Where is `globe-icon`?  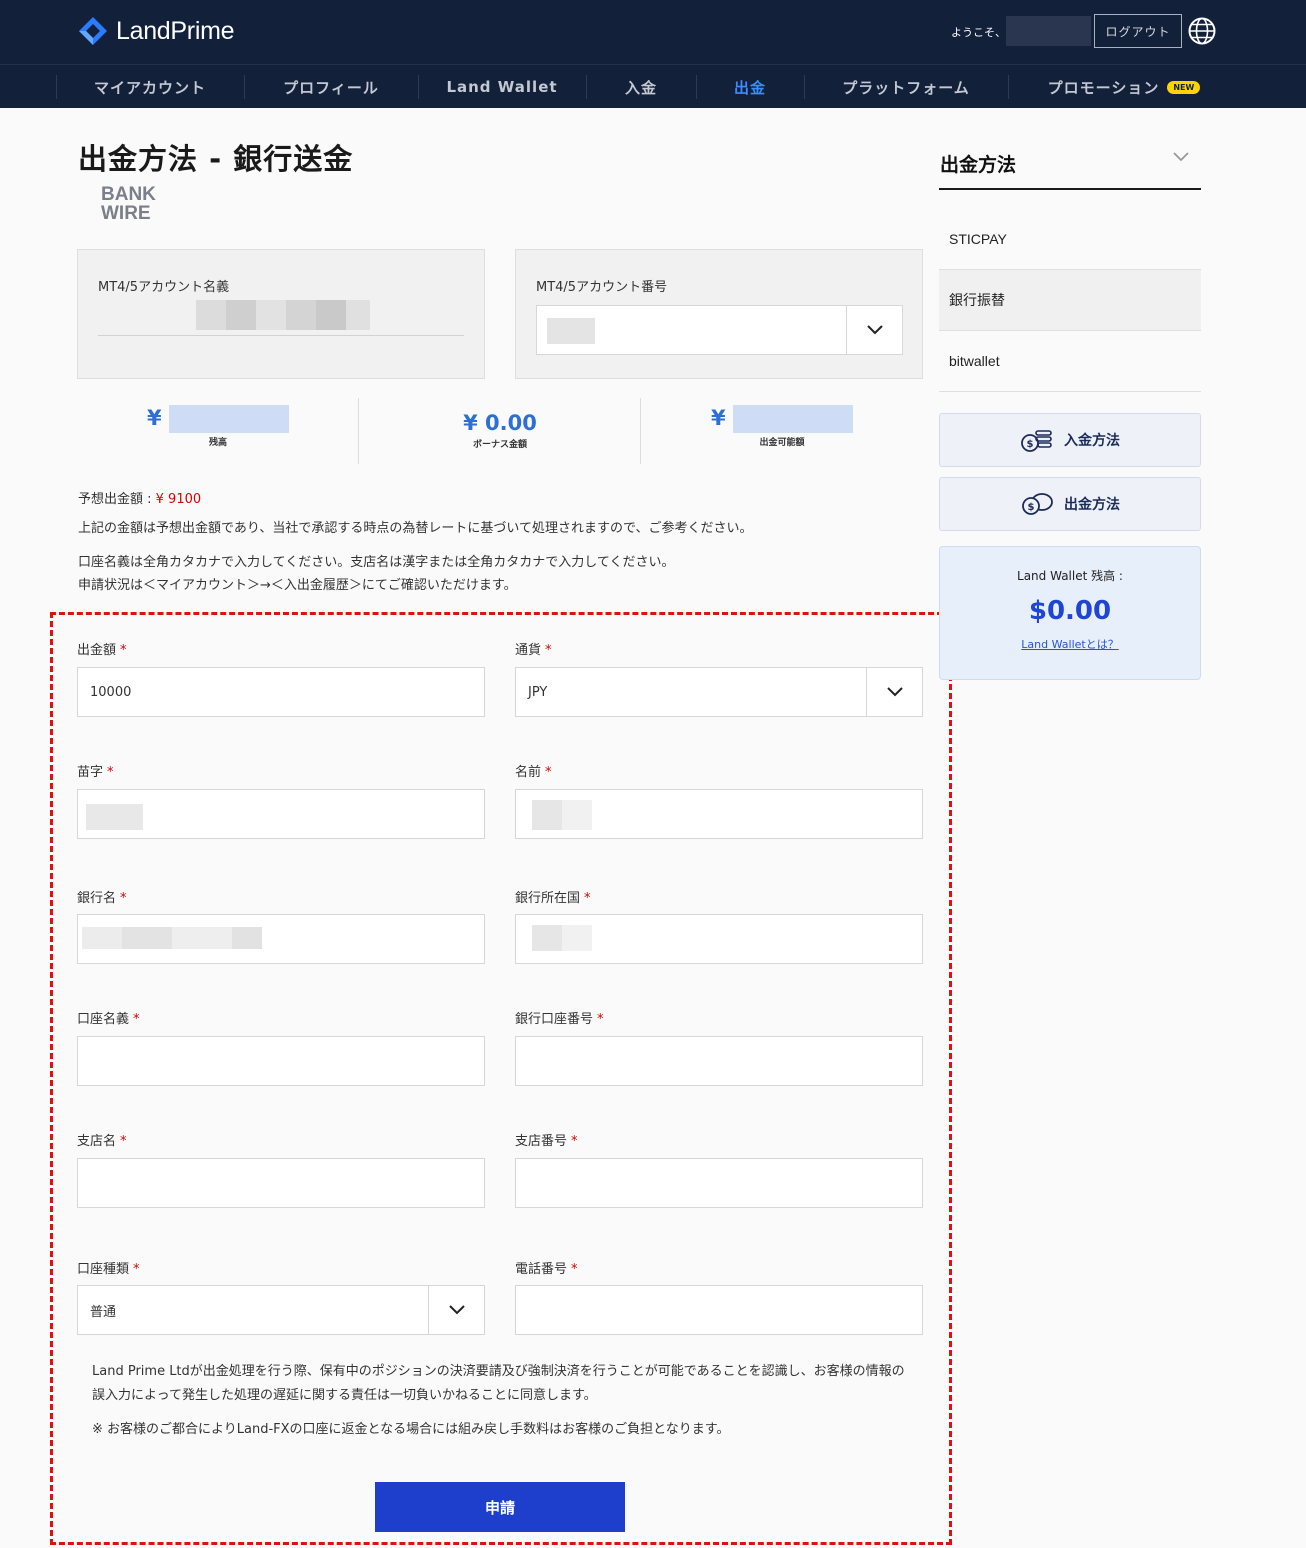 globe-icon is located at coordinates (1202, 31).